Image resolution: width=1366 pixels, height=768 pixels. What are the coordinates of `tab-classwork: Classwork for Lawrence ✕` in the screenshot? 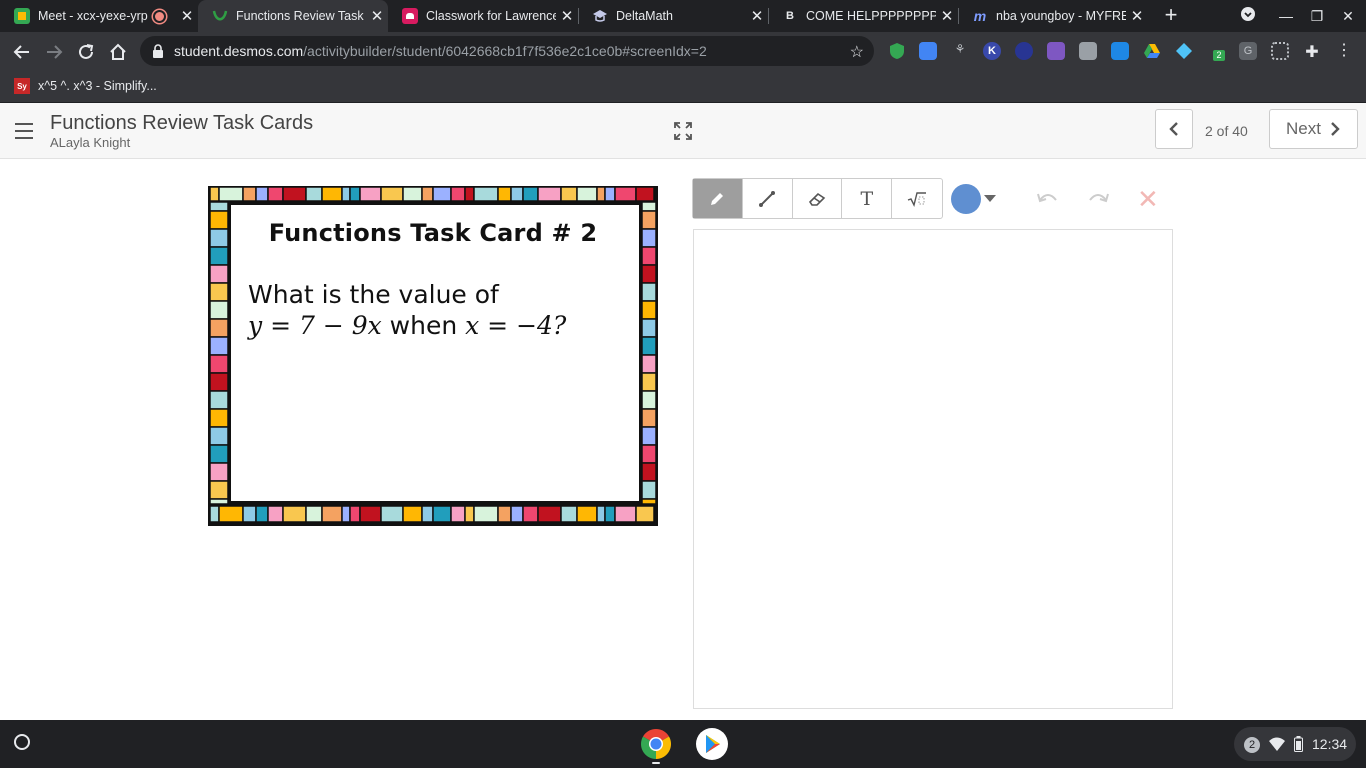 It's located at (483, 16).